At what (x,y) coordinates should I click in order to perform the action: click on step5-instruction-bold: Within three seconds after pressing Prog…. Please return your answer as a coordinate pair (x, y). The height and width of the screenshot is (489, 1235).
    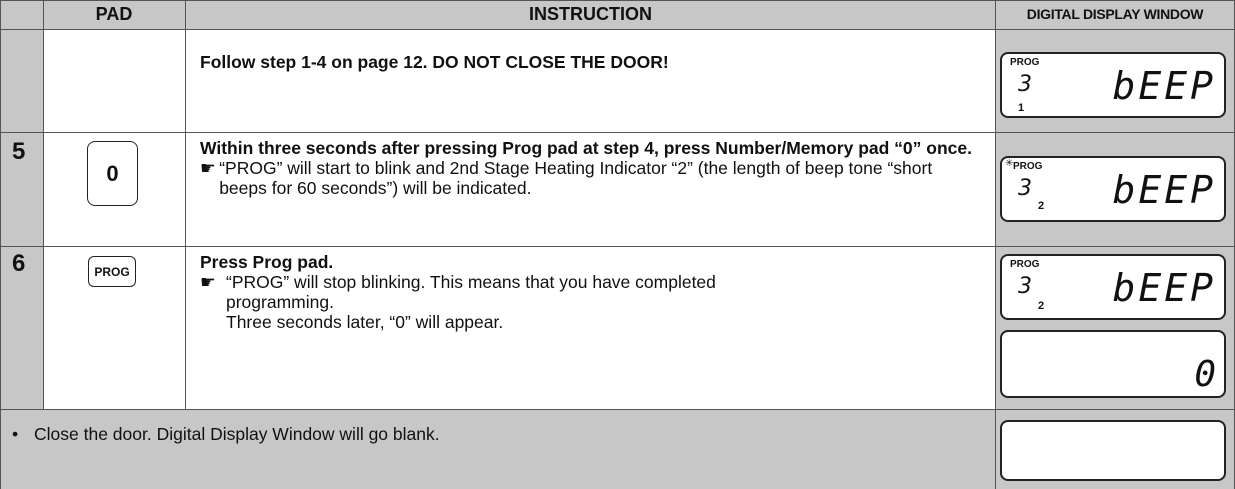
    Looking at the image, I should click on (586, 148).